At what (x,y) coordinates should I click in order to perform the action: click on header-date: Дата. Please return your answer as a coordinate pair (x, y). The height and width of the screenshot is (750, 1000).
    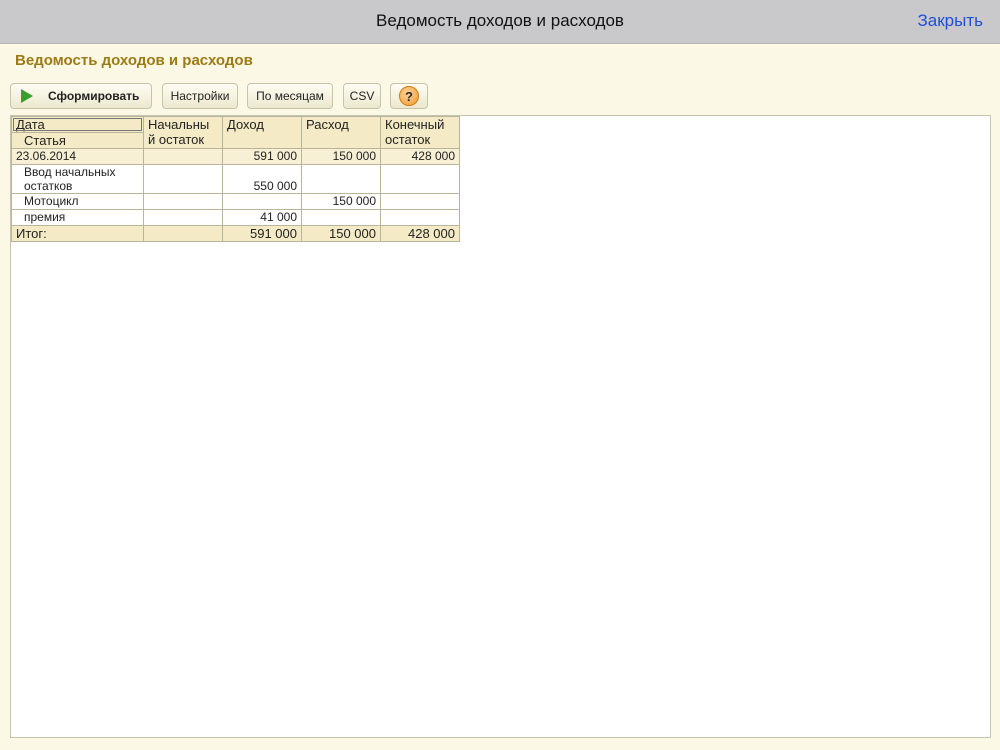
    Looking at the image, I should click on (77, 124).